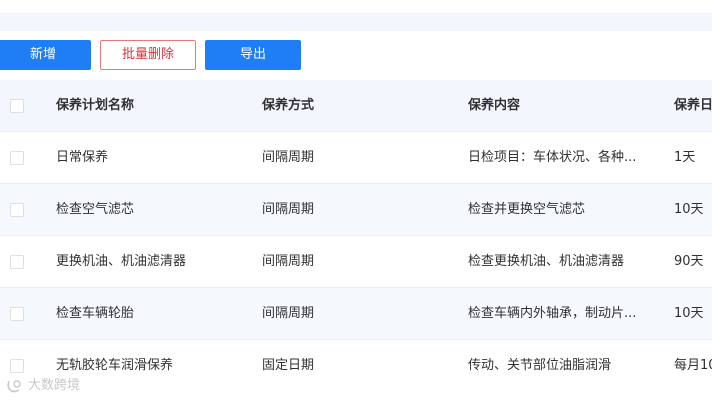  What do you see at coordinates (95, 105) in the screenshot?
I see `header-name: 保养计划名称` at bounding box center [95, 105].